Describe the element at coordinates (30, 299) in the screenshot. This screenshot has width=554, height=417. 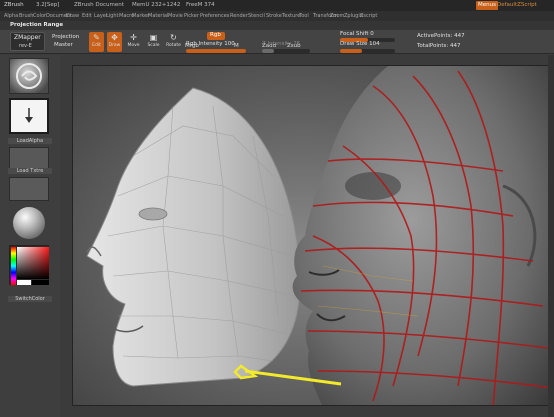
I see `switch-color-button: SwitchColor` at that location.